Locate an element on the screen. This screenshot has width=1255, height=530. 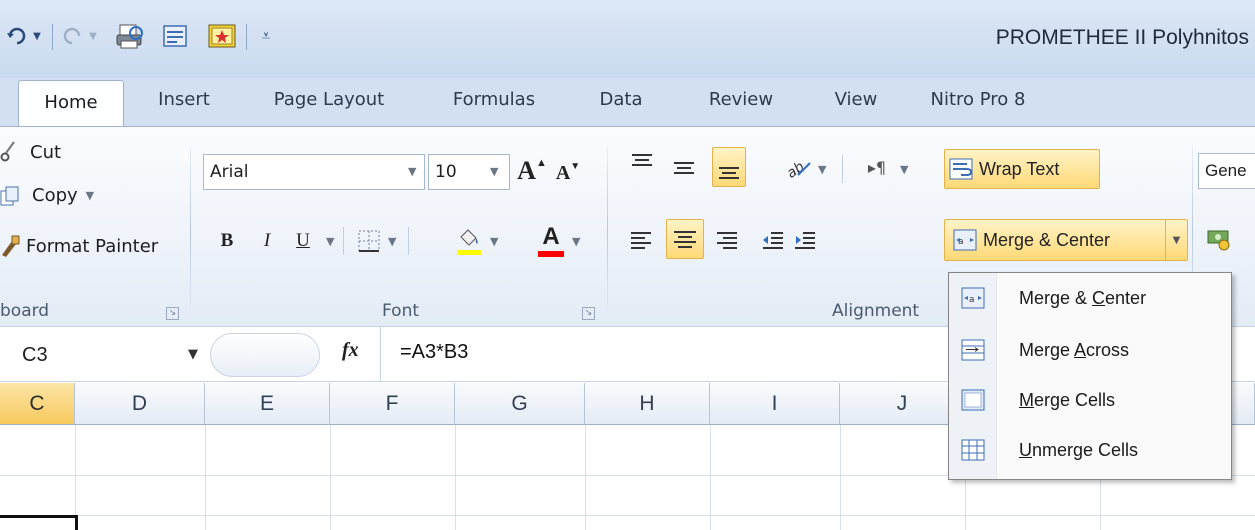
menu-item-merge-cells: Merge Cells is located at coordinates (1090, 400).